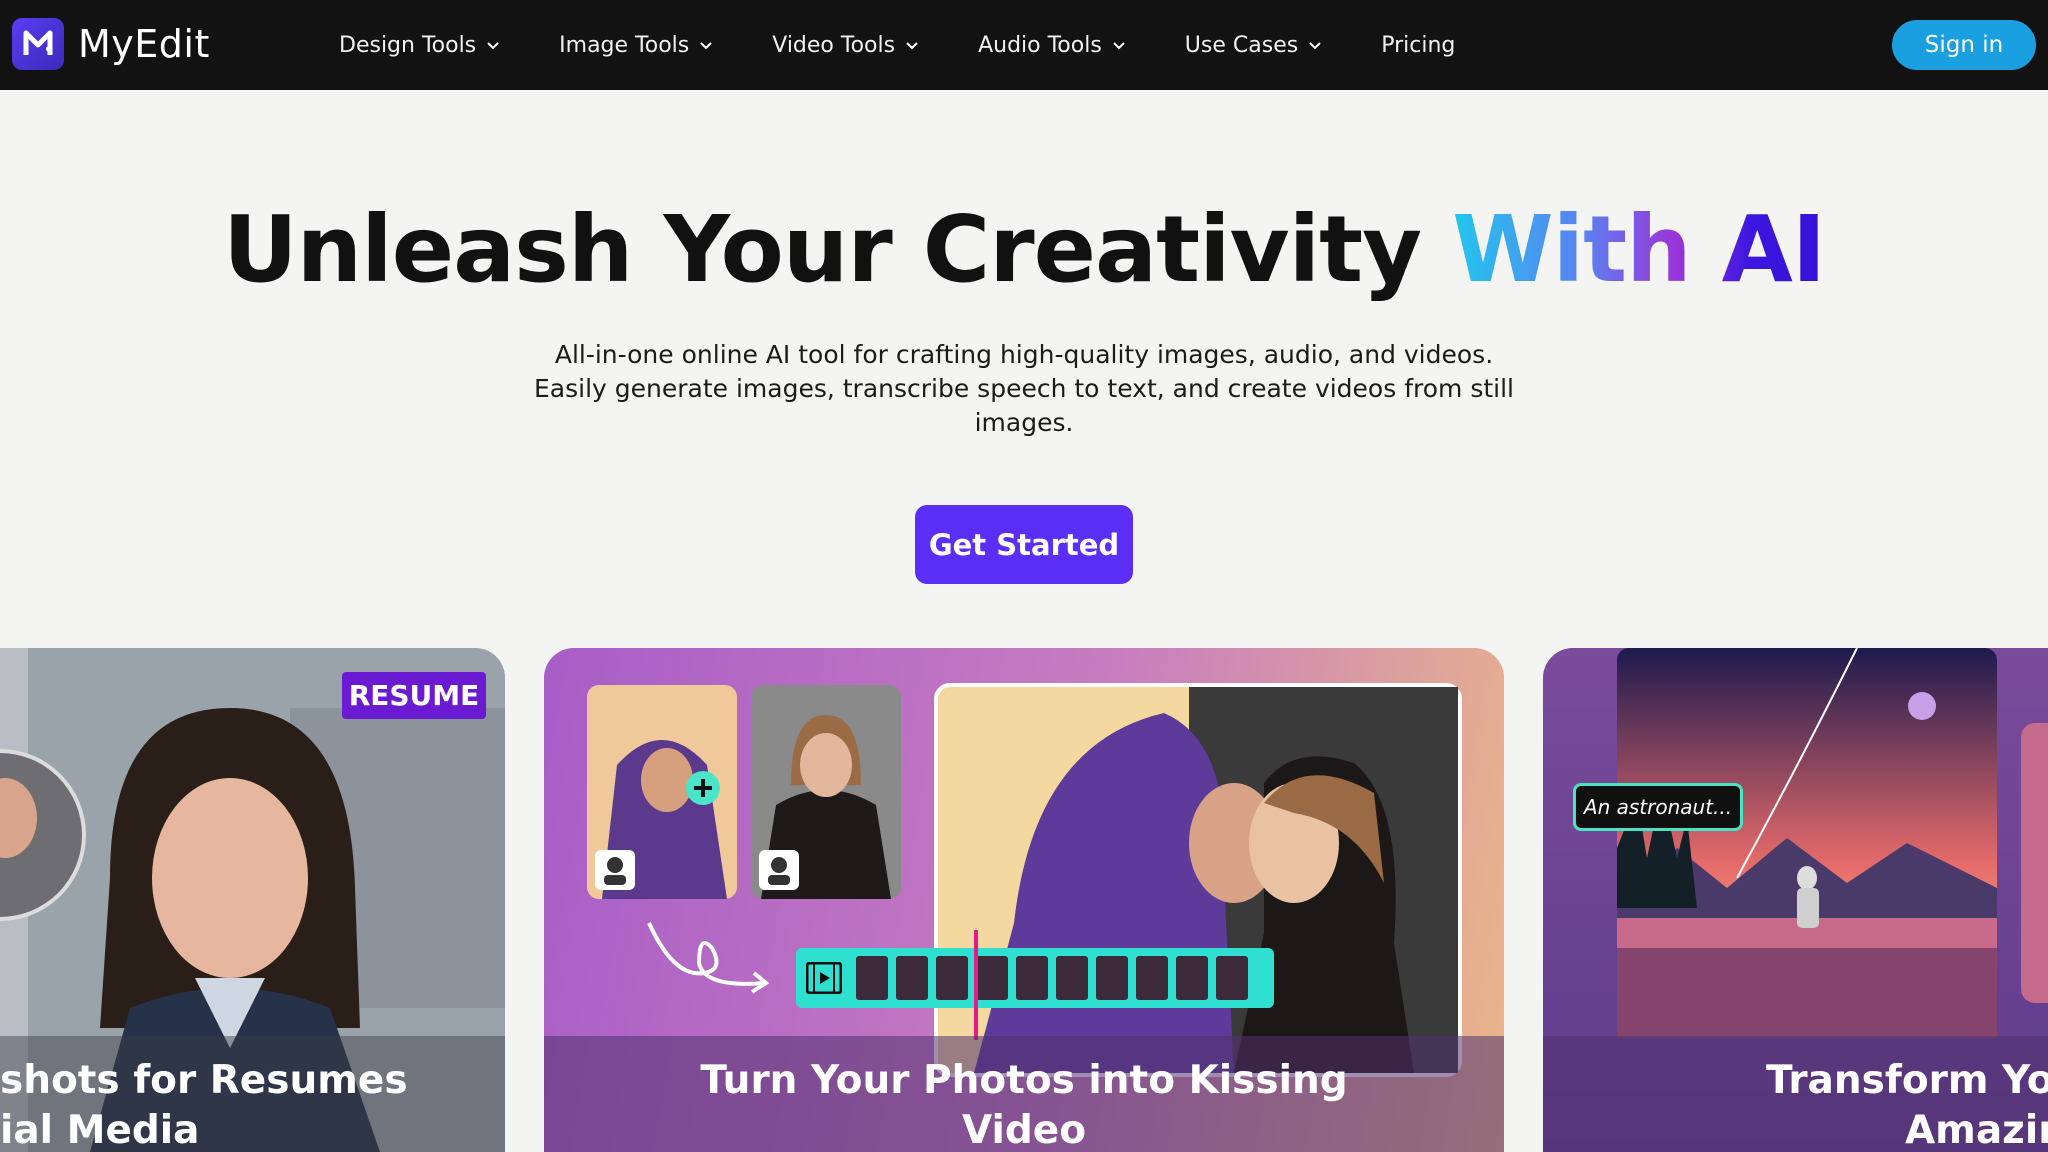 This screenshot has width=2048, height=1152. What do you see at coordinates (1907, 1080) in the screenshot?
I see `card-caption-line1: Transform You` at bounding box center [1907, 1080].